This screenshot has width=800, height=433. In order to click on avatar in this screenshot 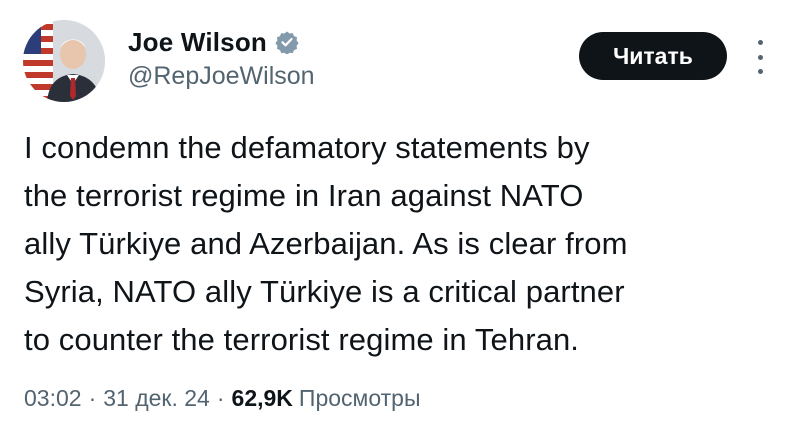, I will do `click(64, 61)`.